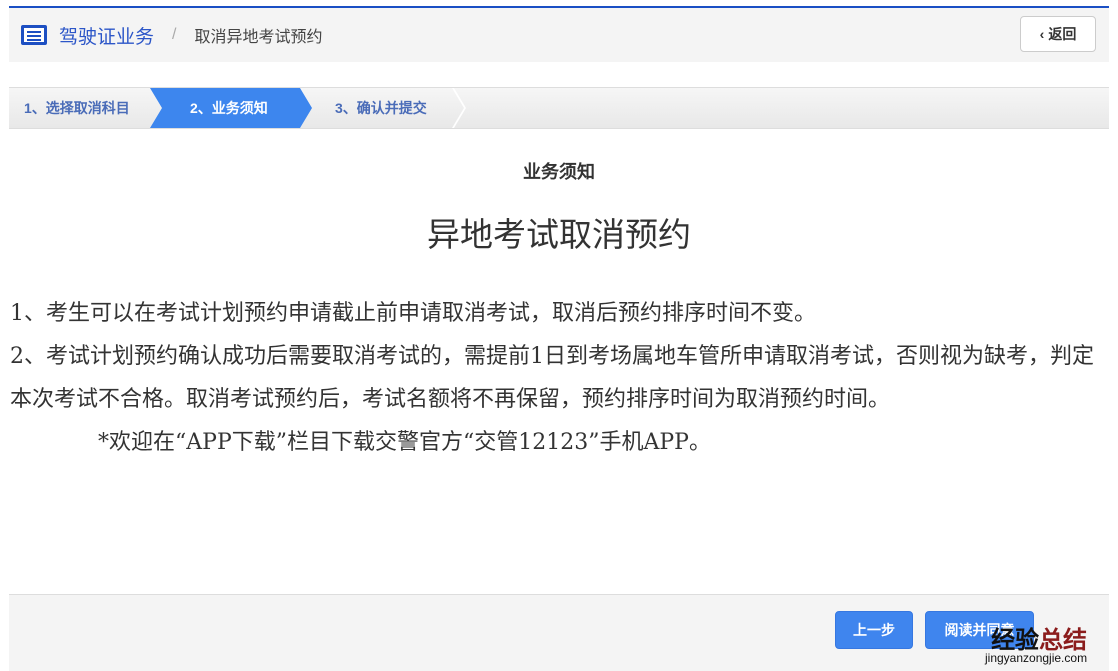 This screenshot has width=1118, height=671. What do you see at coordinates (381, 108) in the screenshot?
I see `step-3: 3、确认并提交` at bounding box center [381, 108].